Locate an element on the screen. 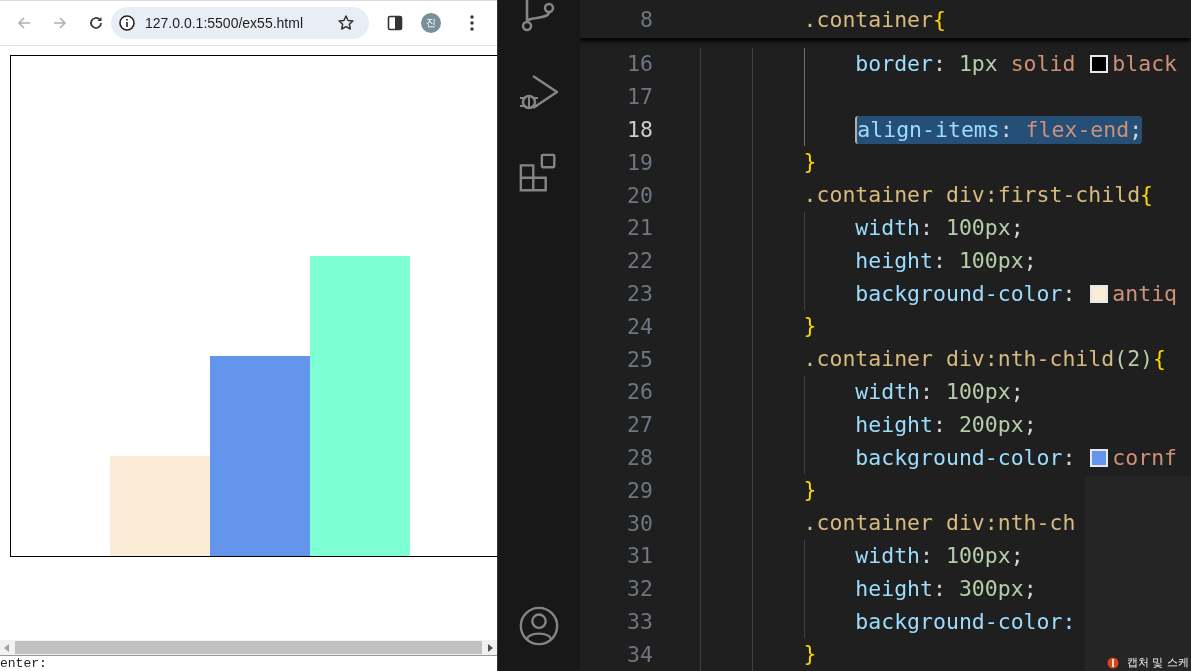 This screenshot has width=1191, height=671. line-number: 26 is located at coordinates (639, 392).